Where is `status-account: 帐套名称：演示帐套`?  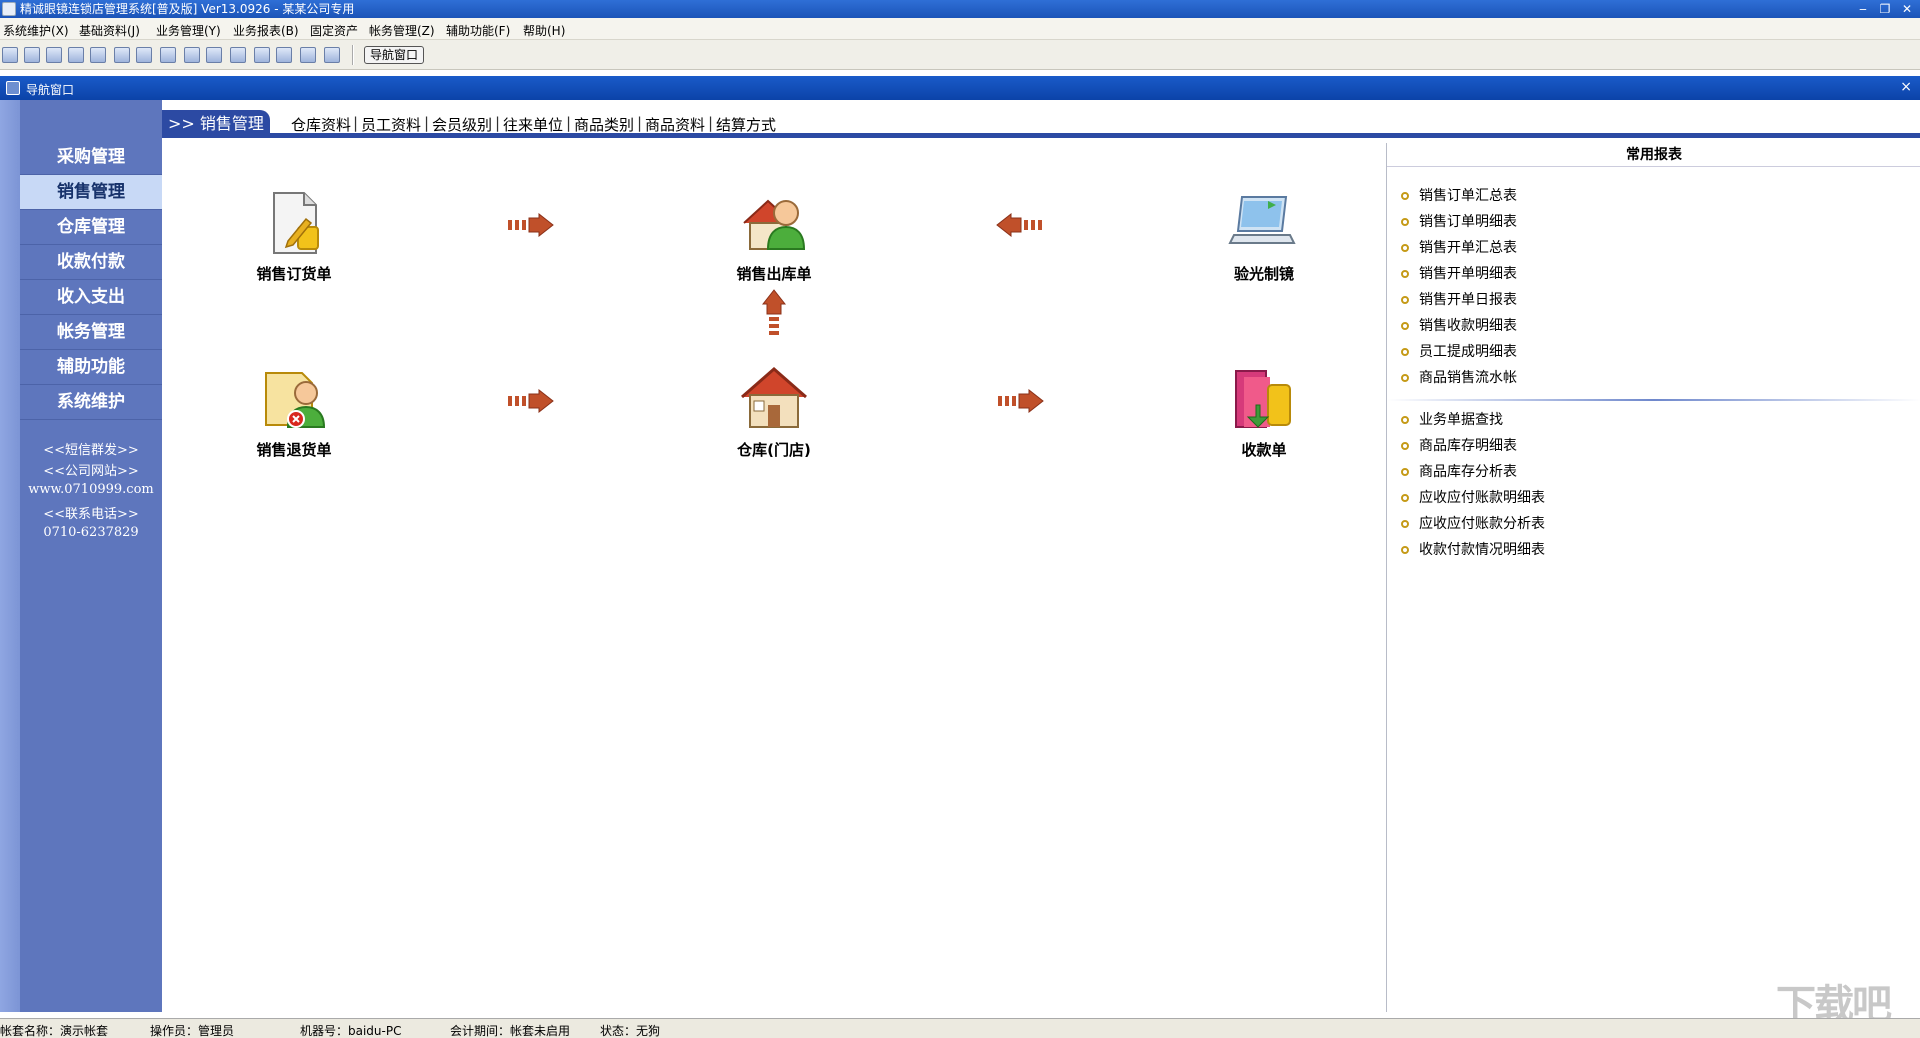
status-account: 帐套名称：演示帐套 is located at coordinates (54, 1031).